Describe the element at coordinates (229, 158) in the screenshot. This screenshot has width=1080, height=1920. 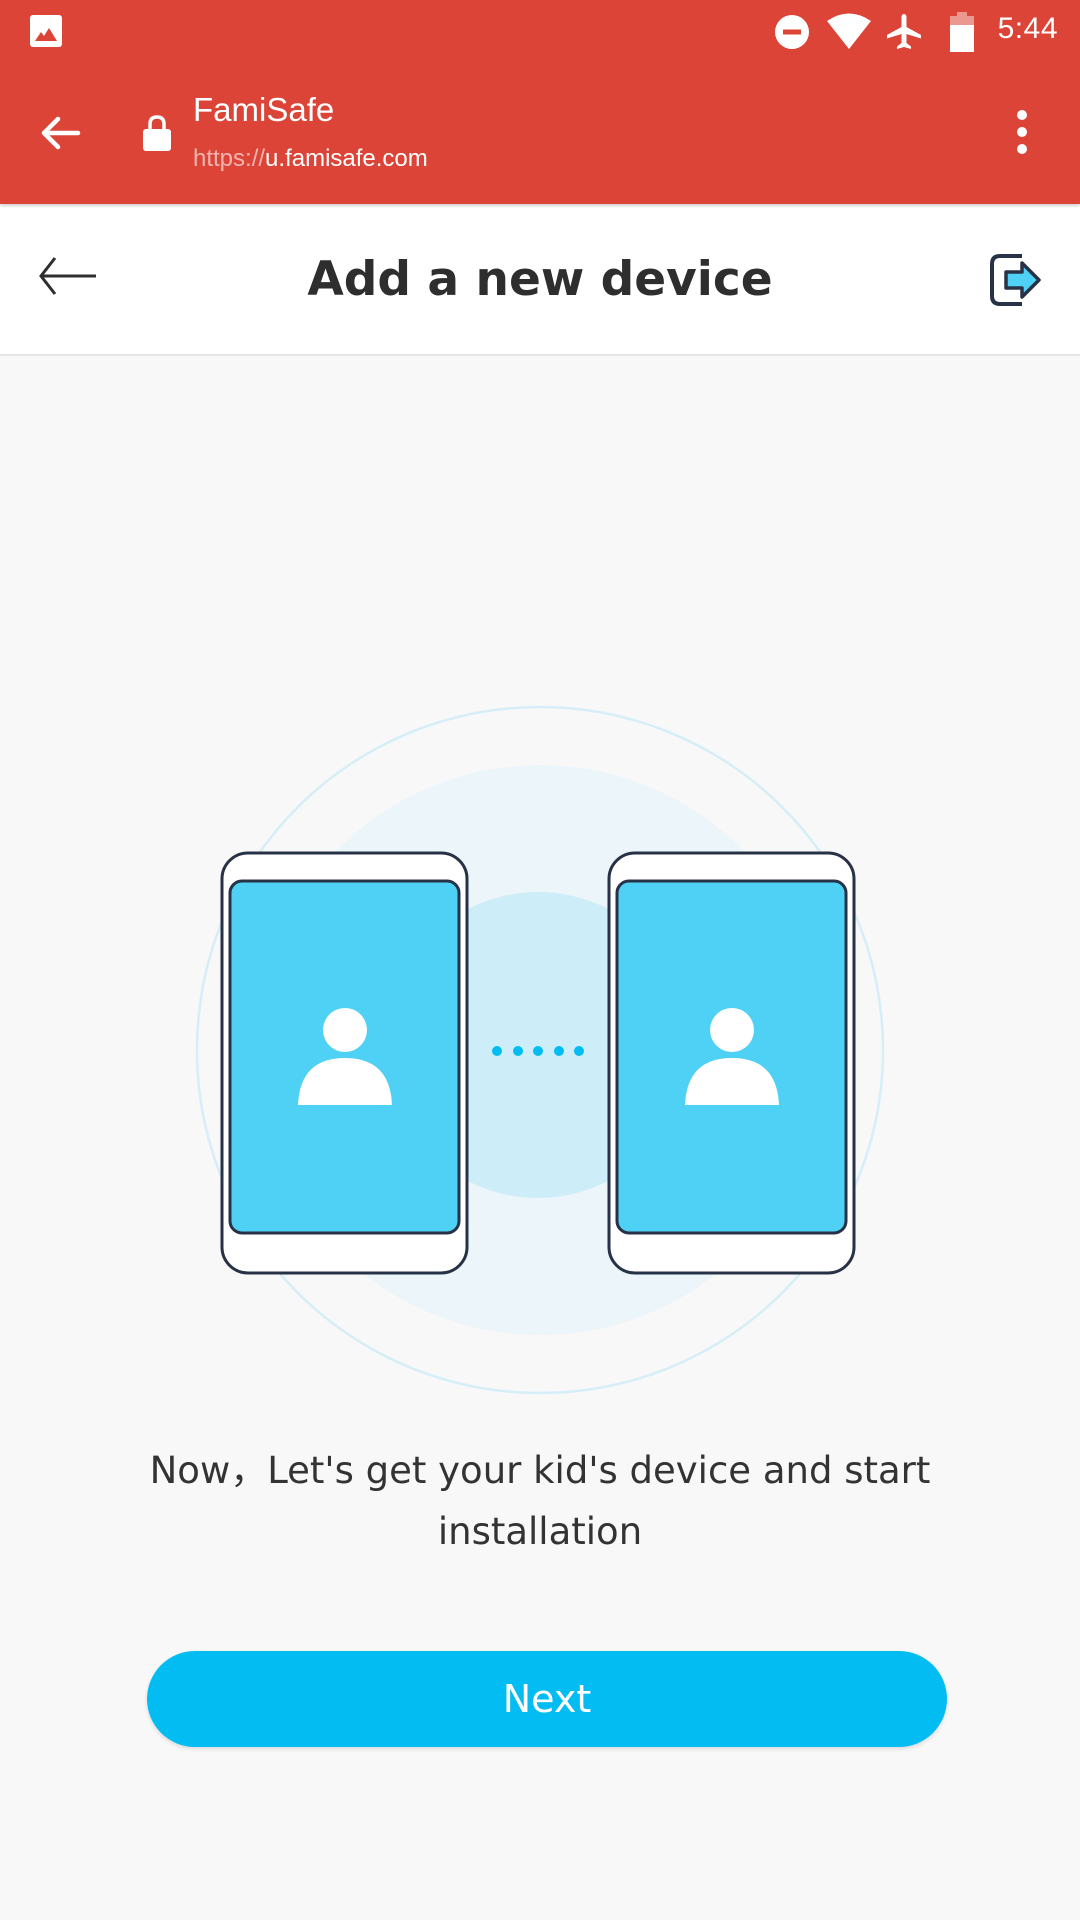
I see `url-scheme: https://` at that location.